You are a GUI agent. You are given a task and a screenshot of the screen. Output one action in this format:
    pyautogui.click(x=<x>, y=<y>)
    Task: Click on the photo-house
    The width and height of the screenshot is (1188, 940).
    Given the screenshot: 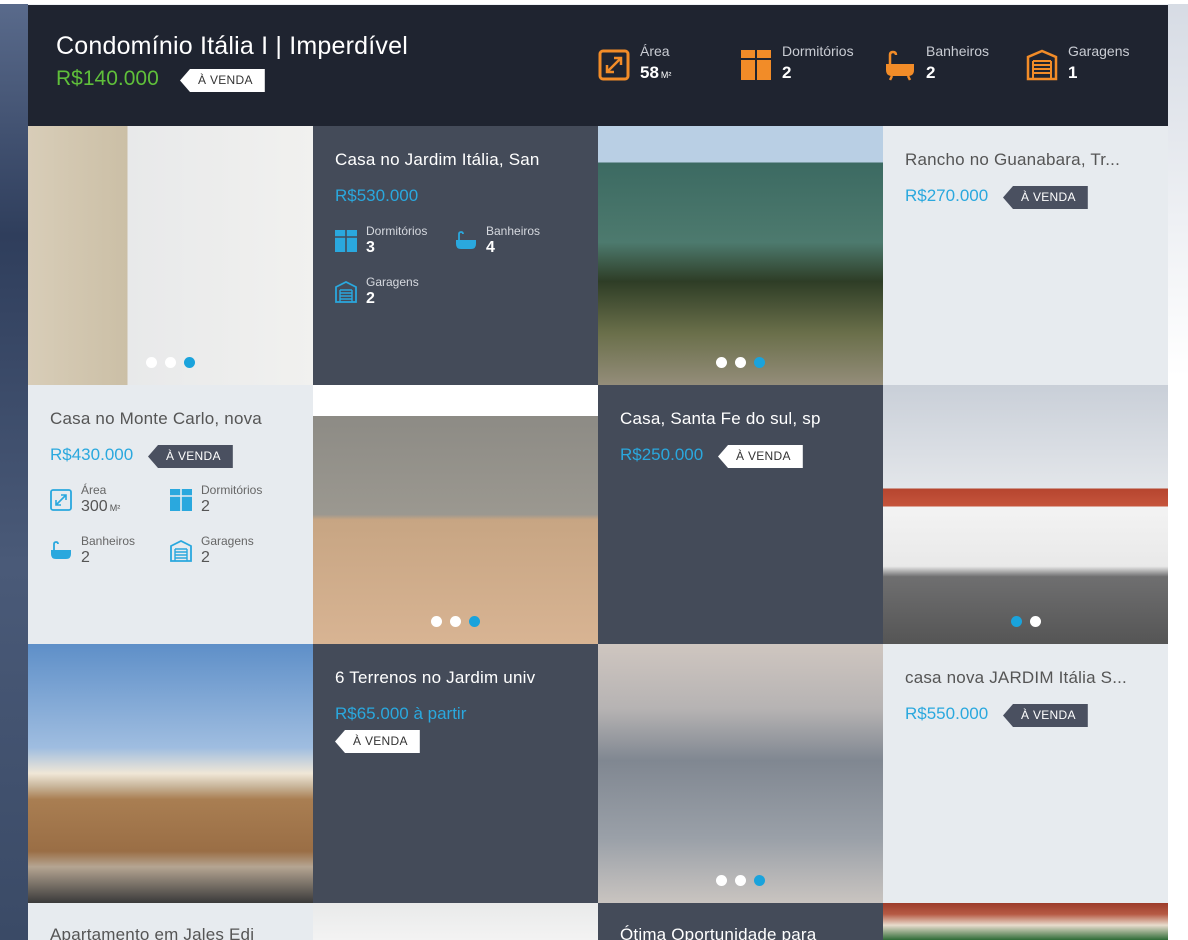 What is the action you would take?
    pyautogui.click(x=1025, y=514)
    